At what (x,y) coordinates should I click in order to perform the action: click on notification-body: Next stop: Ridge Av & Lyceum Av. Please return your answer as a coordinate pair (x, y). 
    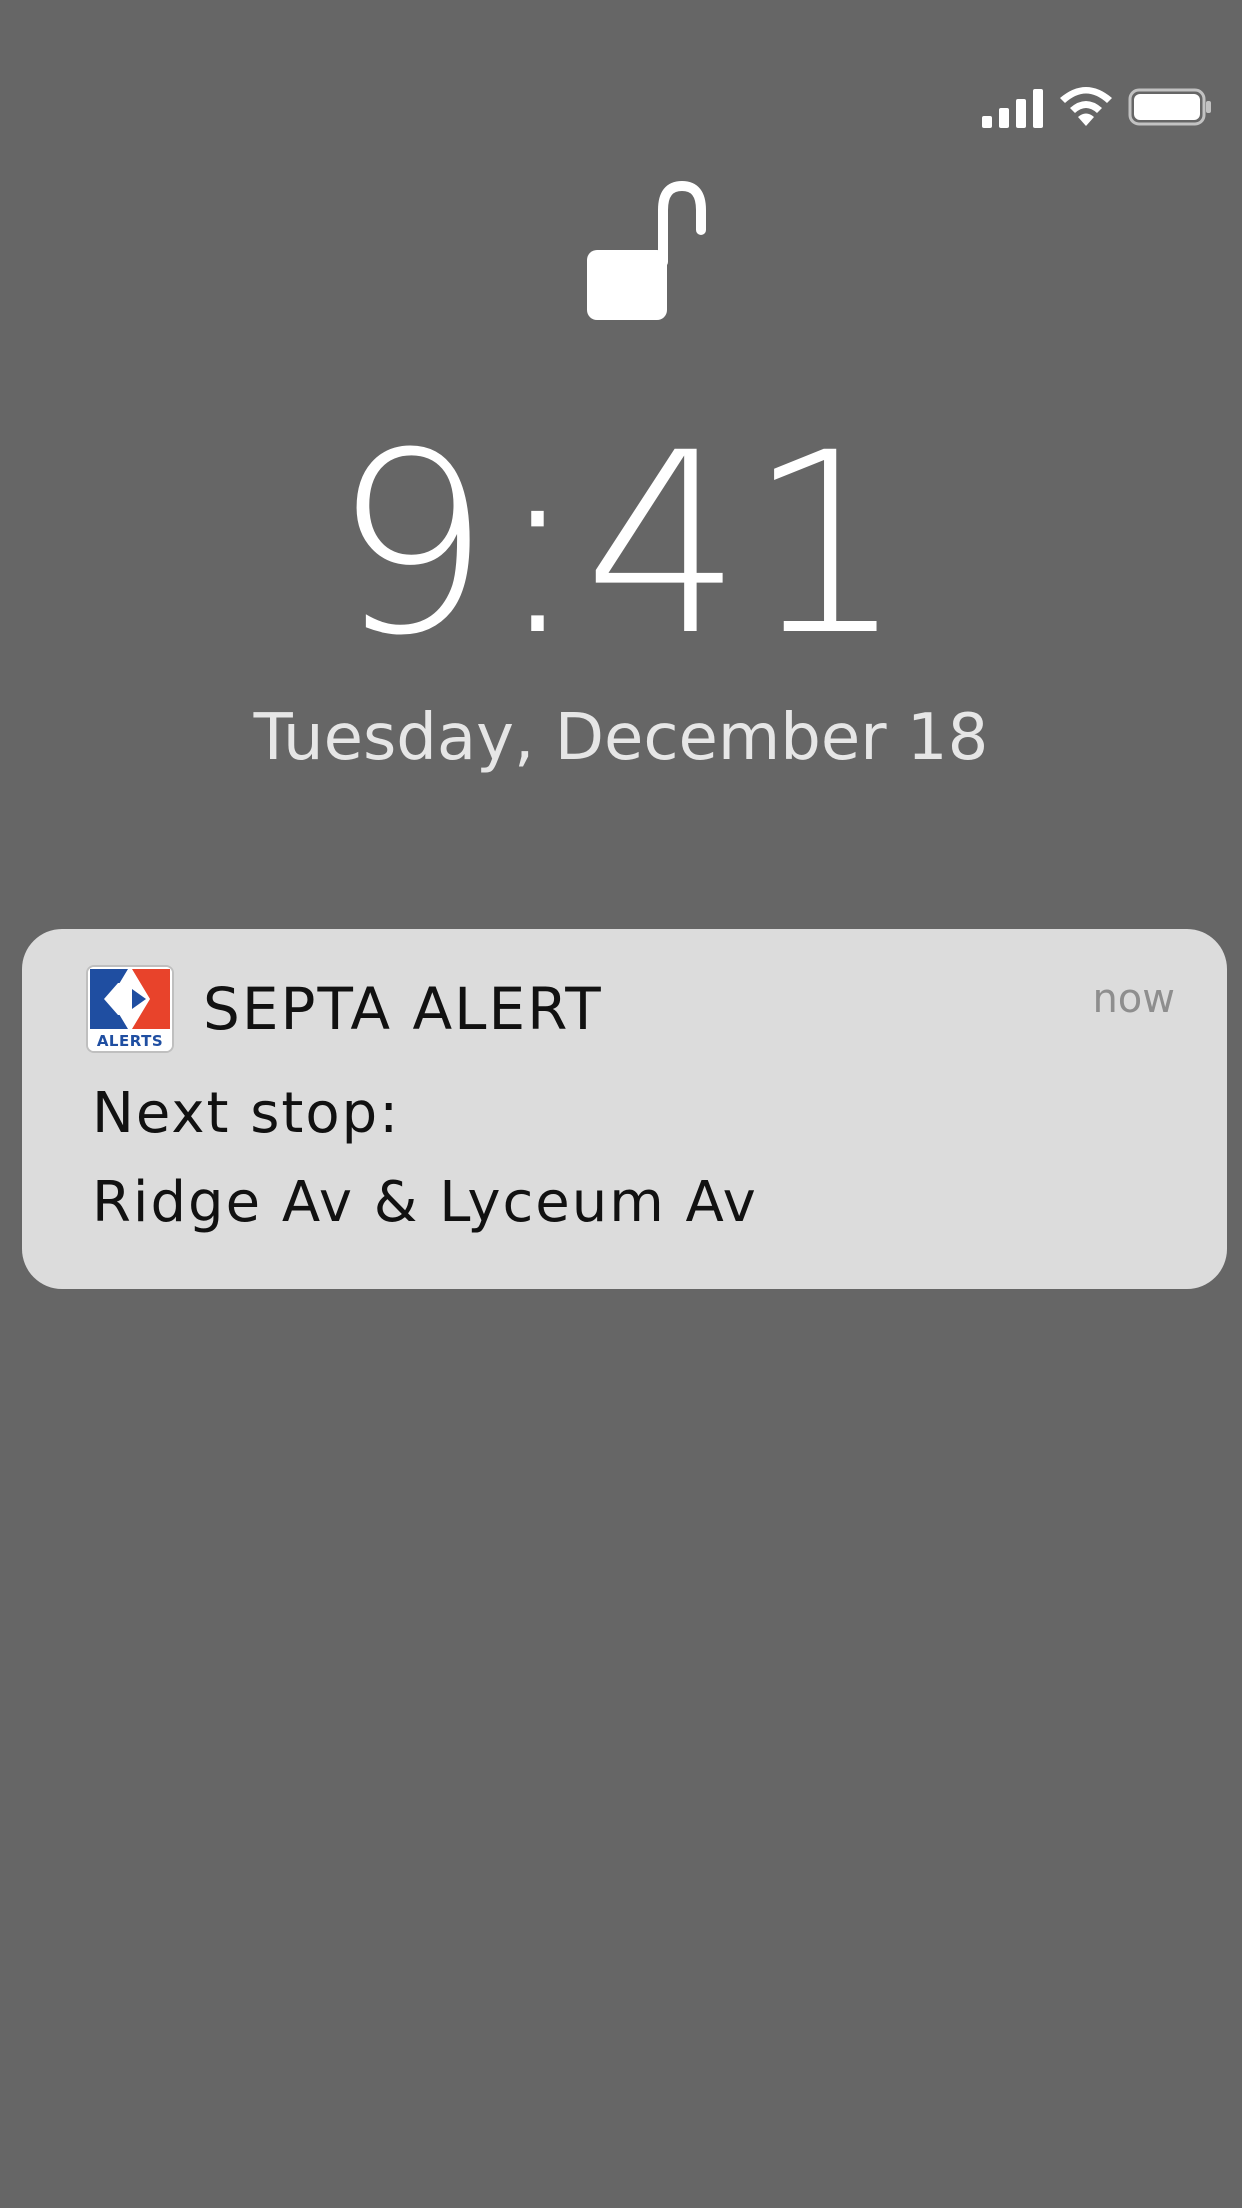
    Looking at the image, I should click on (632, 1158).